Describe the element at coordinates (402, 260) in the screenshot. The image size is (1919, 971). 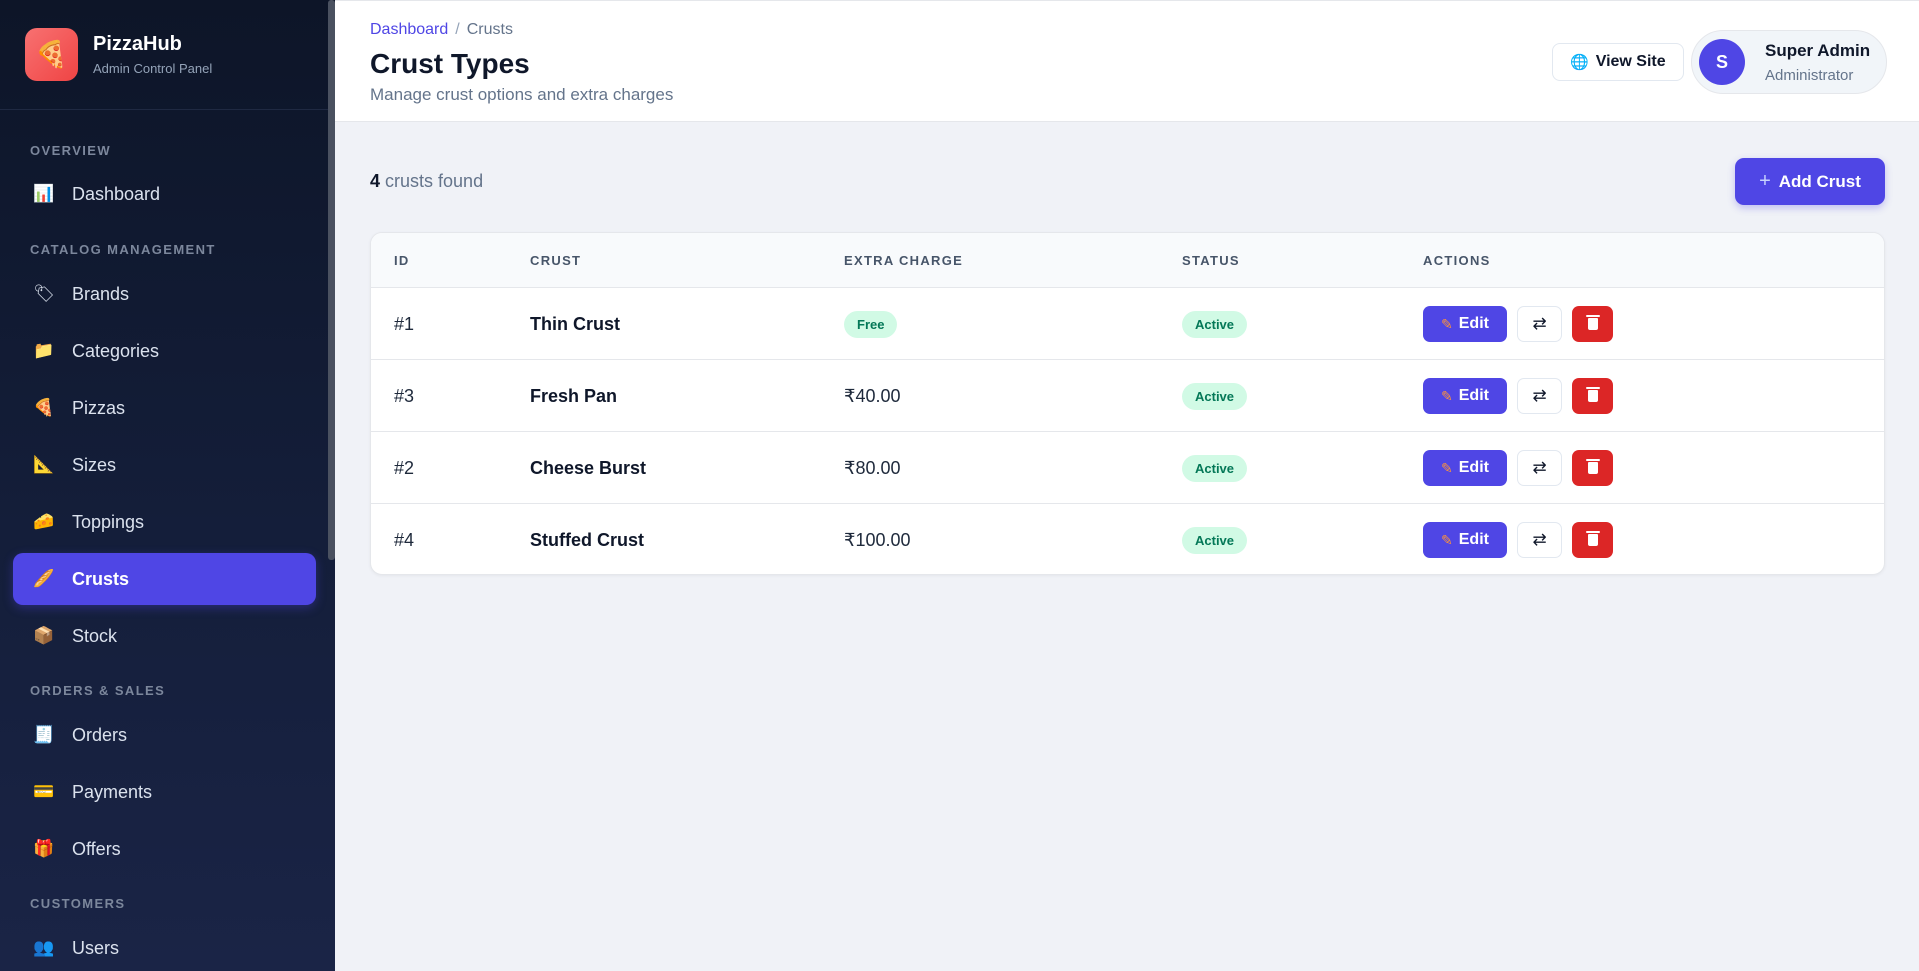
I see `column-header-id: ID` at that location.